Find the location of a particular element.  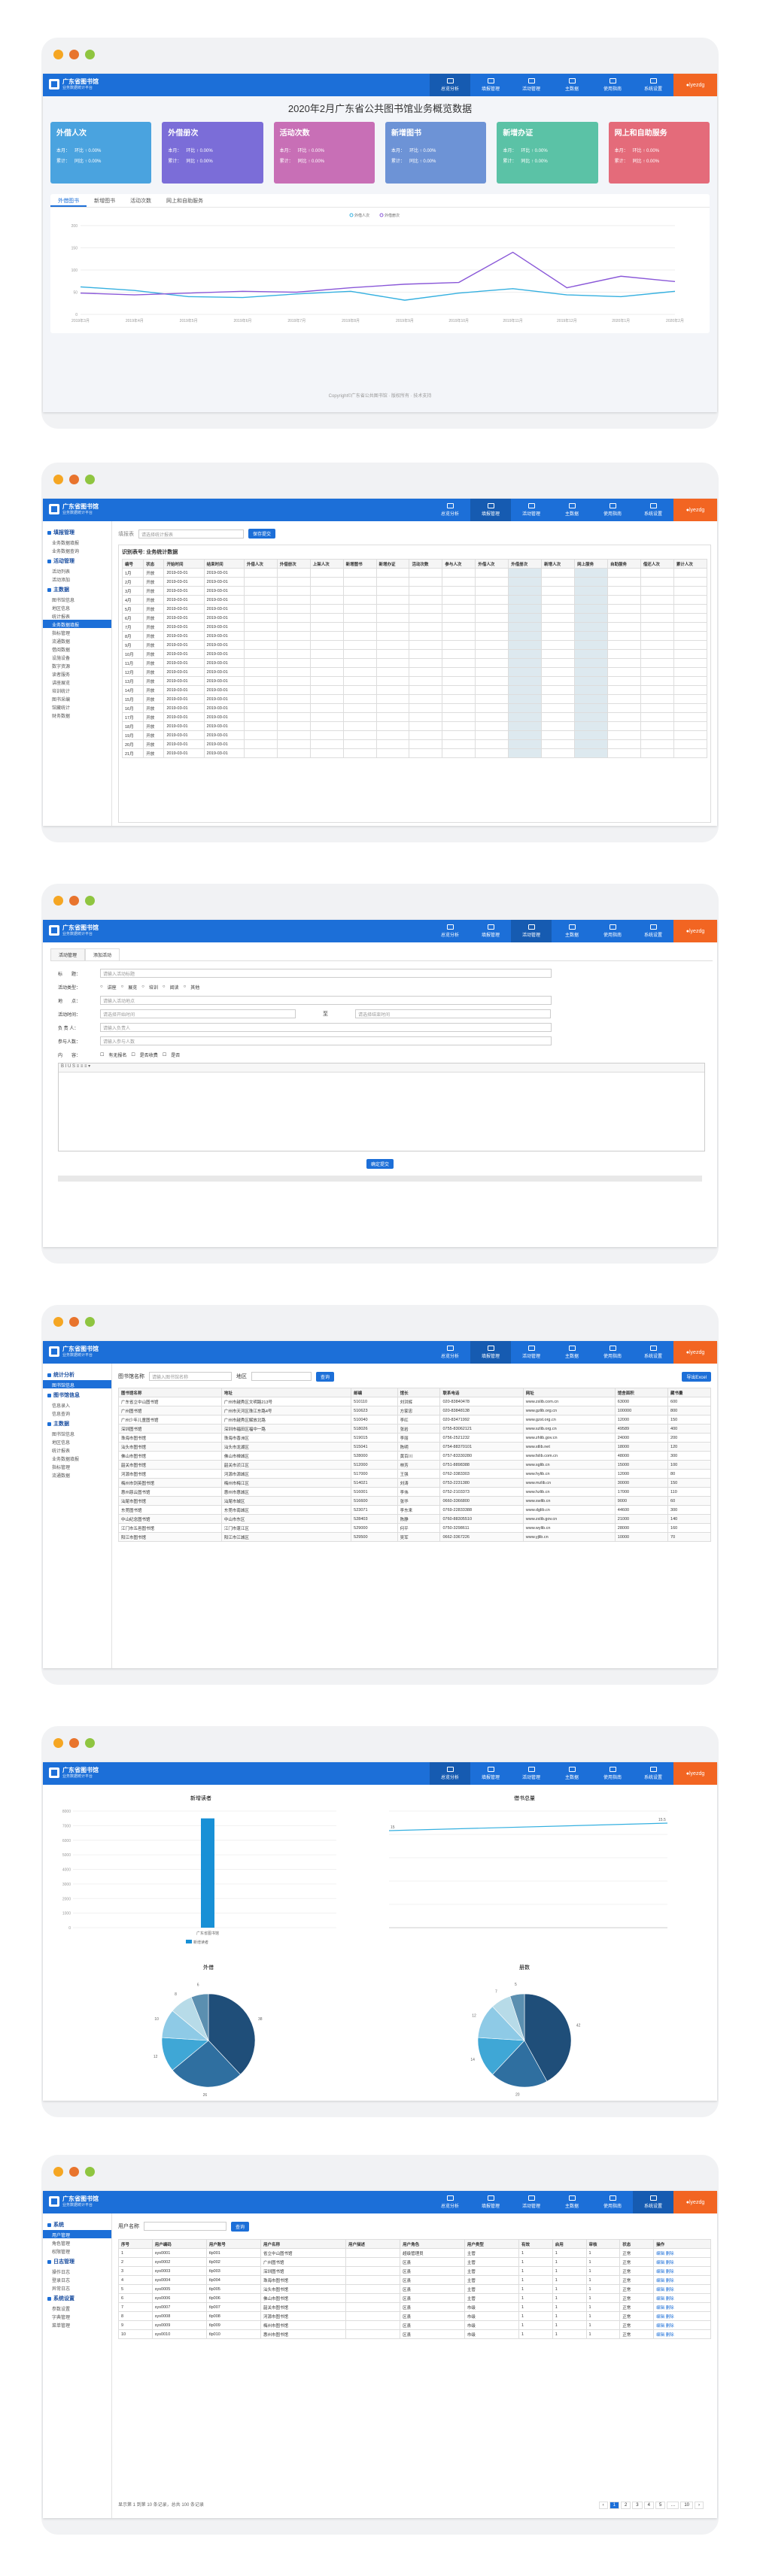

kpi-card: 外借册次 本月： 环比 ↑ 0.00% 累计： 同比 ↑ 0.00% is located at coordinates (212, 153).